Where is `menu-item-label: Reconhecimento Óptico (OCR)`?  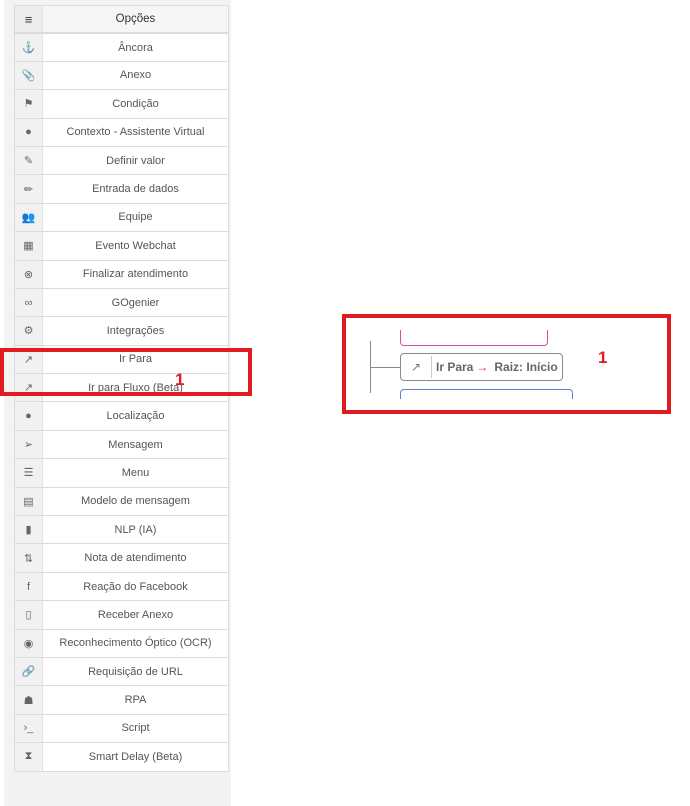 menu-item-label: Reconhecimento Óptico (OCR) is located at coordinates (135, 643).